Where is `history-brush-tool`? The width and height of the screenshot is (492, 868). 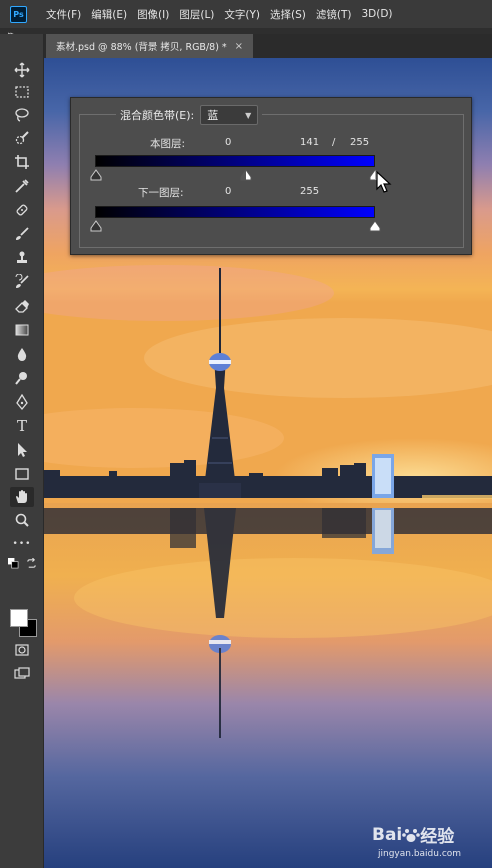
history-brush-tool is located at coordinates (22, 282).